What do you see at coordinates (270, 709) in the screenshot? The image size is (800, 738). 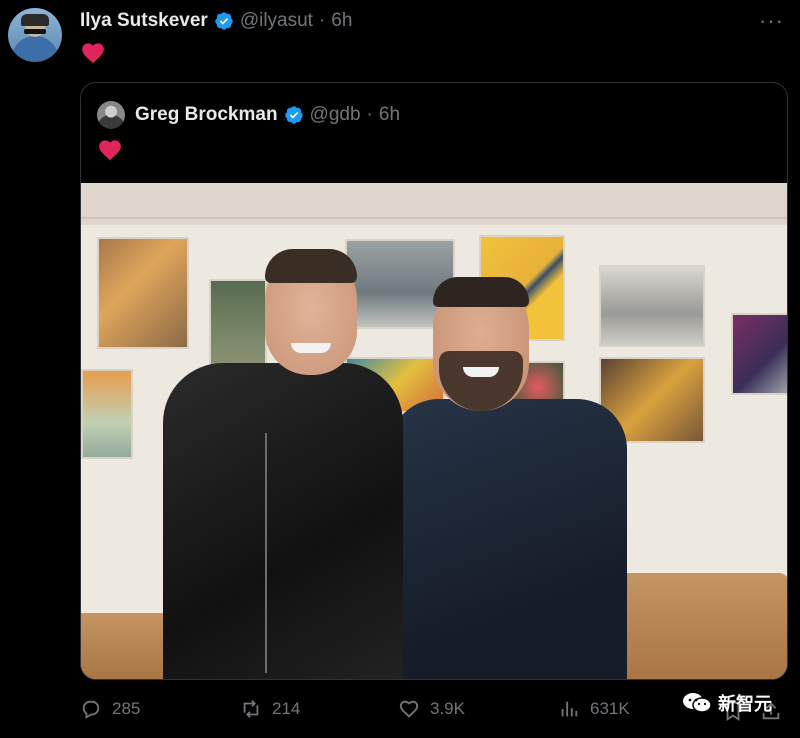 I see `retweet-button: 214` at bounding box center [270, 709].